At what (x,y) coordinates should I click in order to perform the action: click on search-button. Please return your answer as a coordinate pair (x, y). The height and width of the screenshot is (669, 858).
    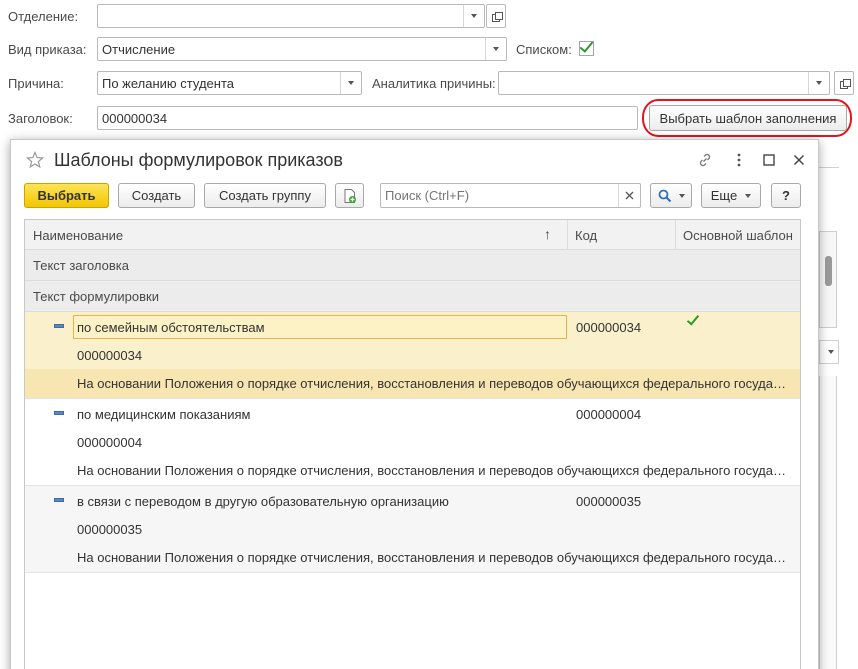
    Looking at the image, I should click on (671, 195).